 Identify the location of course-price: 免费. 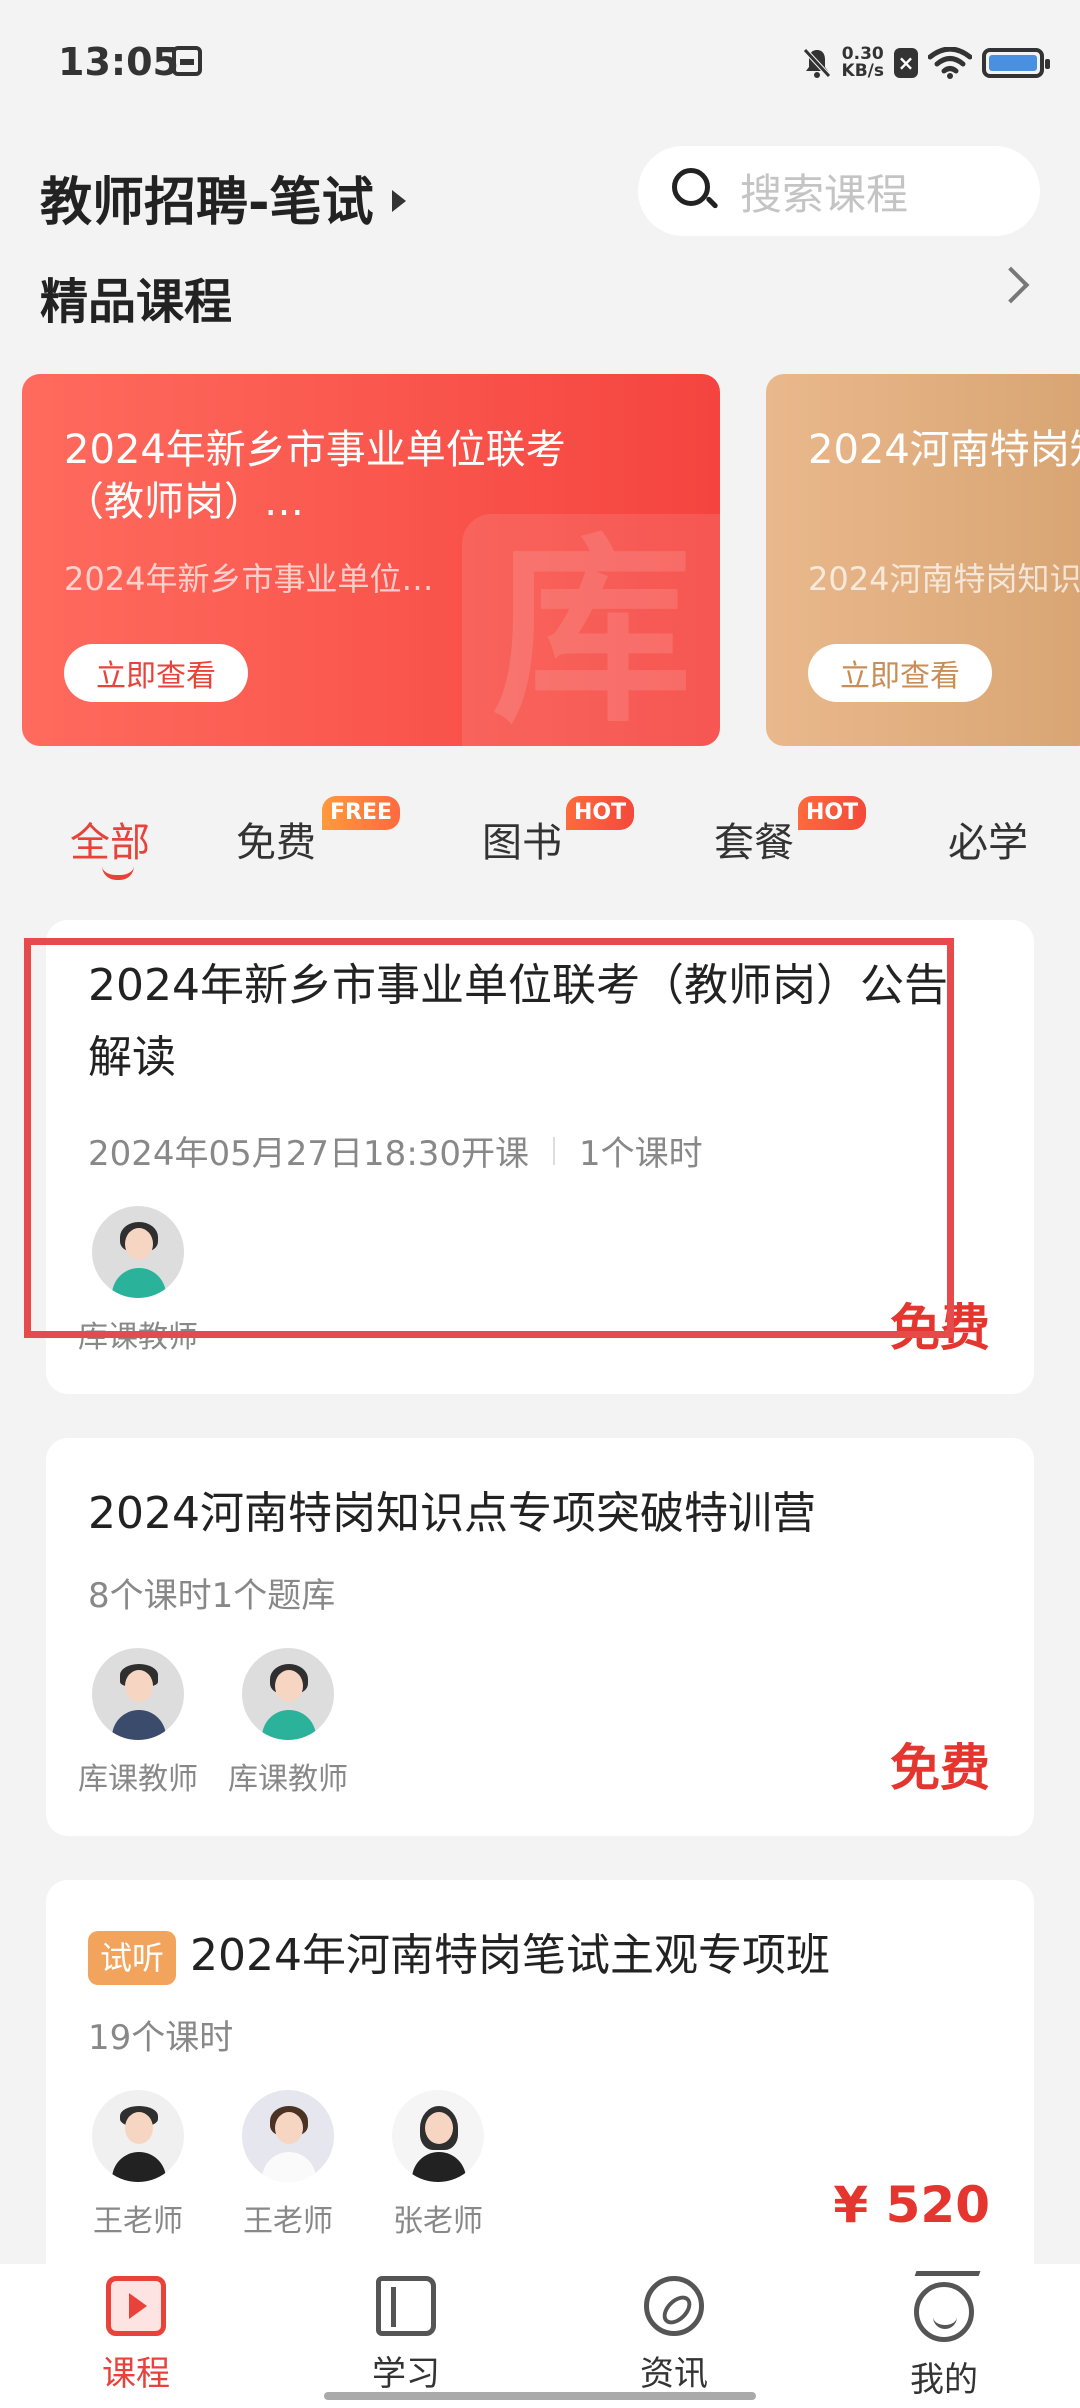
(940, 1768).